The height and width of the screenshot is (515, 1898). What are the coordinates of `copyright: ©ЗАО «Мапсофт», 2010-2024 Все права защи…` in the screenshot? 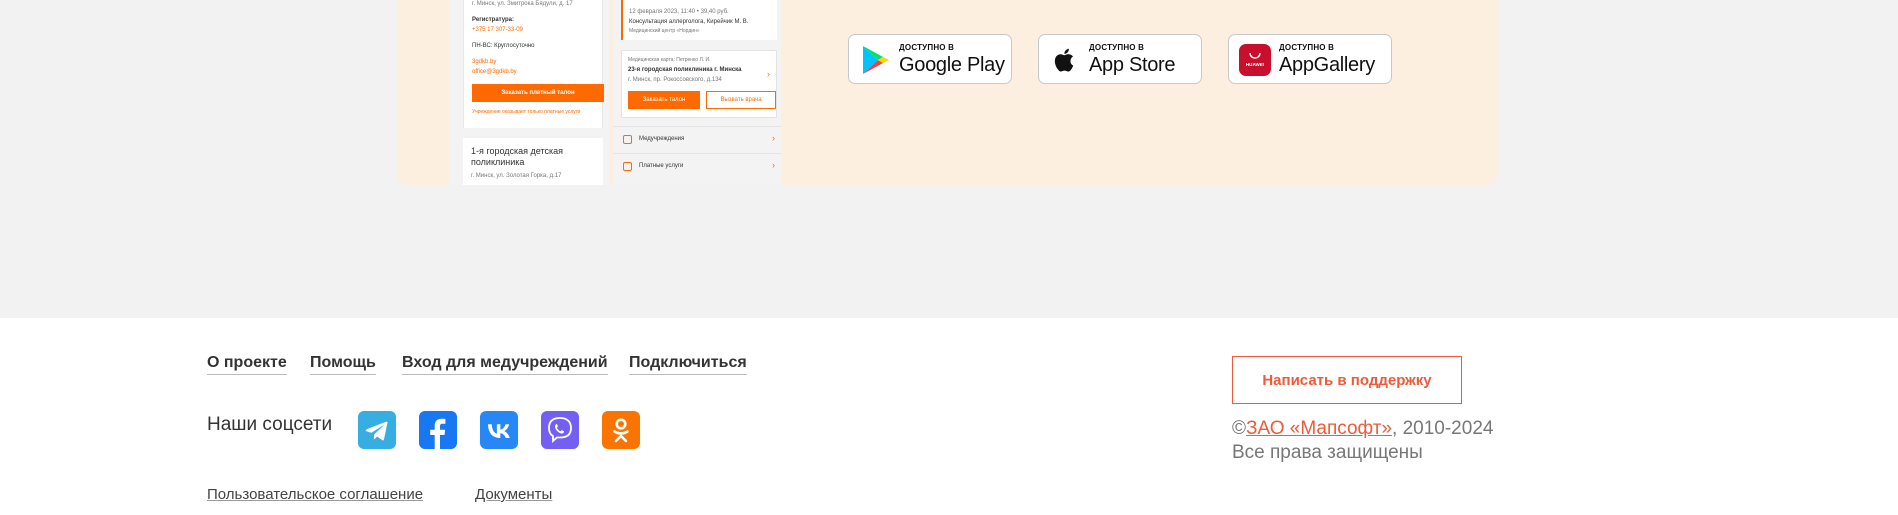 It's located at (1362, 441).